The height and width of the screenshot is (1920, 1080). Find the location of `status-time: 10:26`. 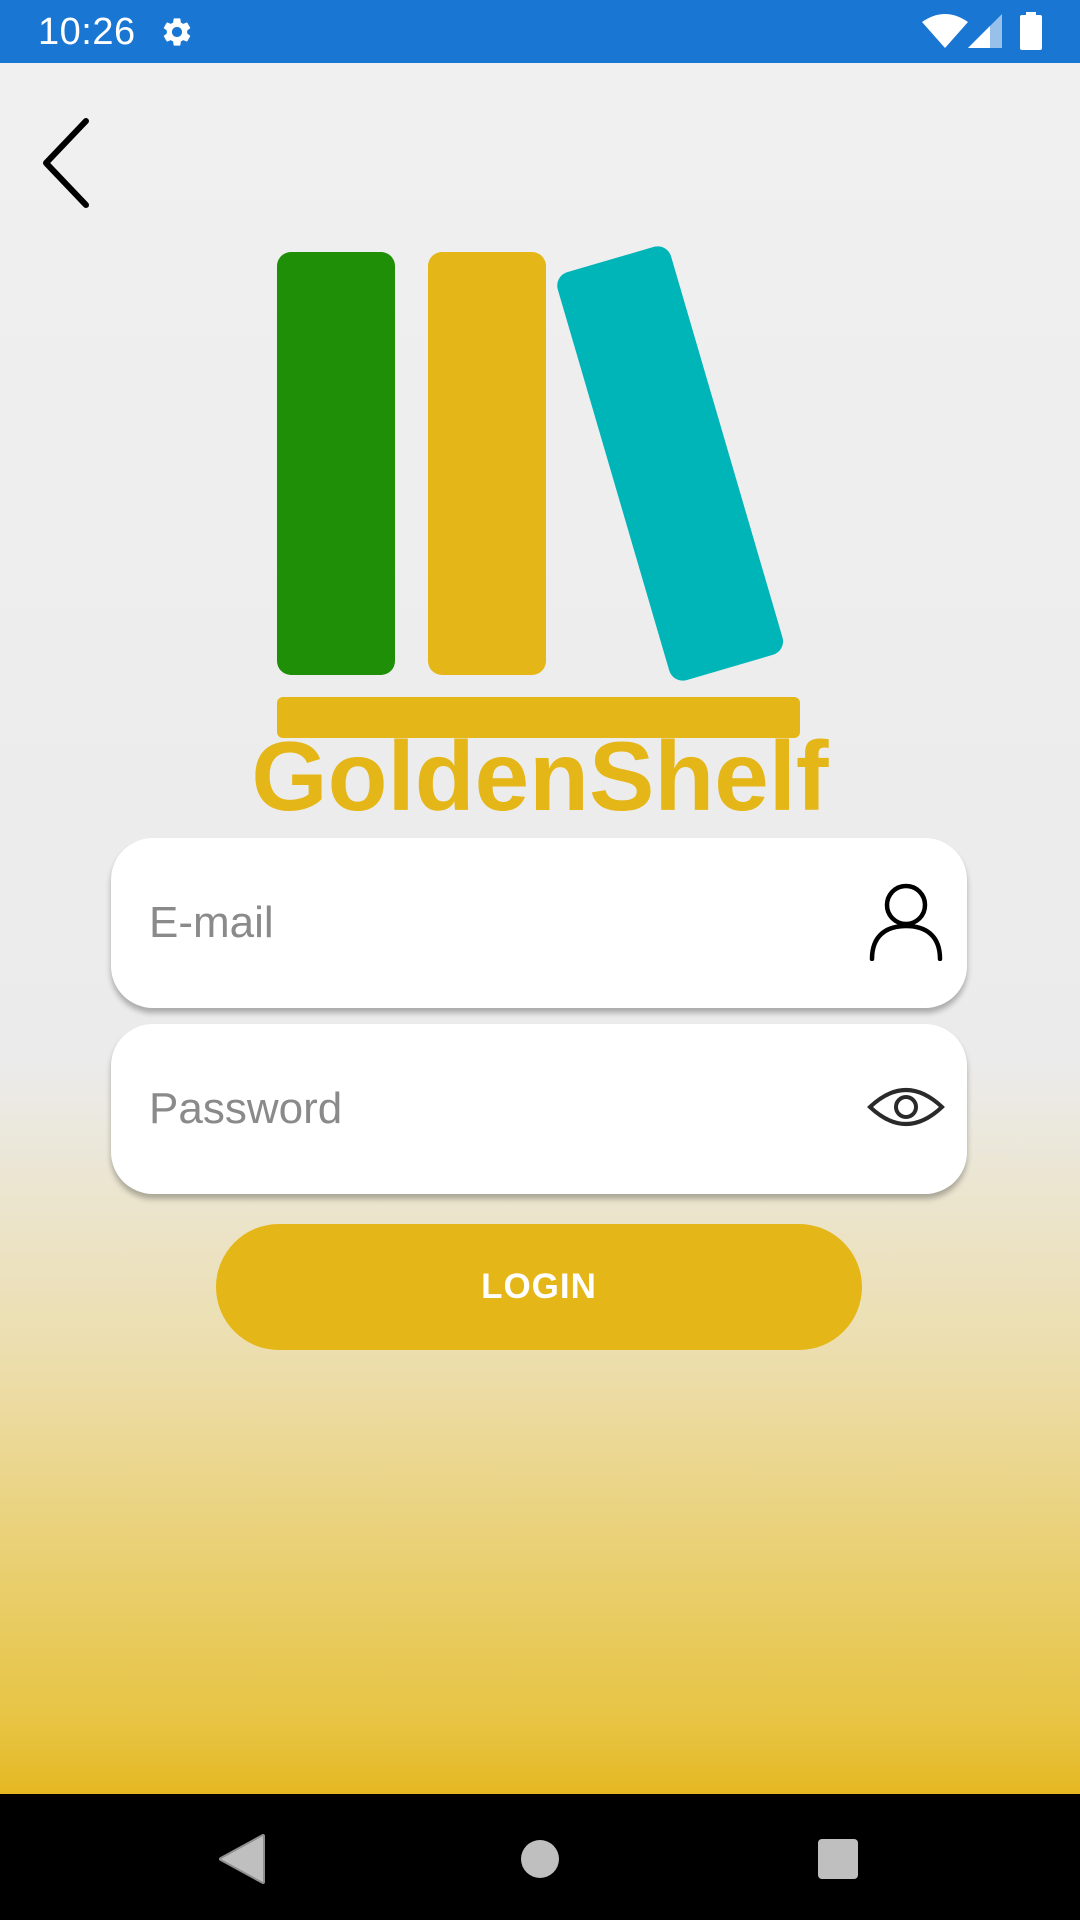

status-time: 10:26 is located at coordinates (87, 32).